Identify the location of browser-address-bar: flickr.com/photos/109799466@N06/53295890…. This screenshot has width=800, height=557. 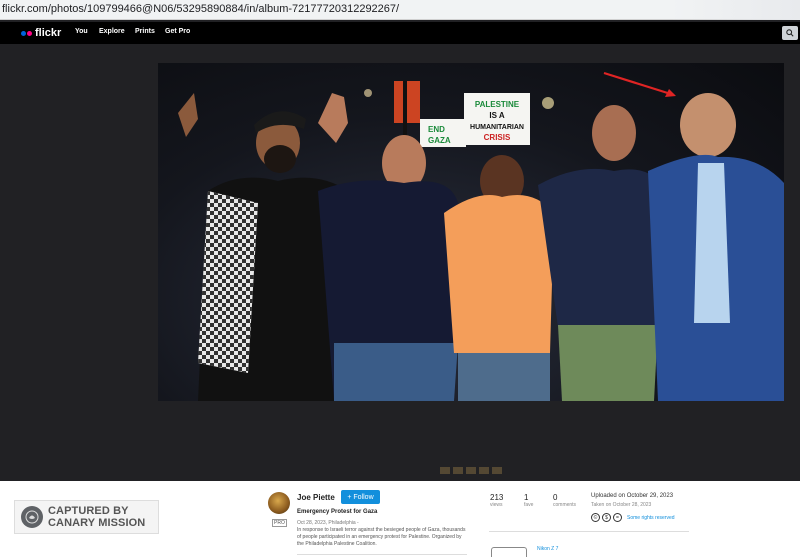
(400, 10).